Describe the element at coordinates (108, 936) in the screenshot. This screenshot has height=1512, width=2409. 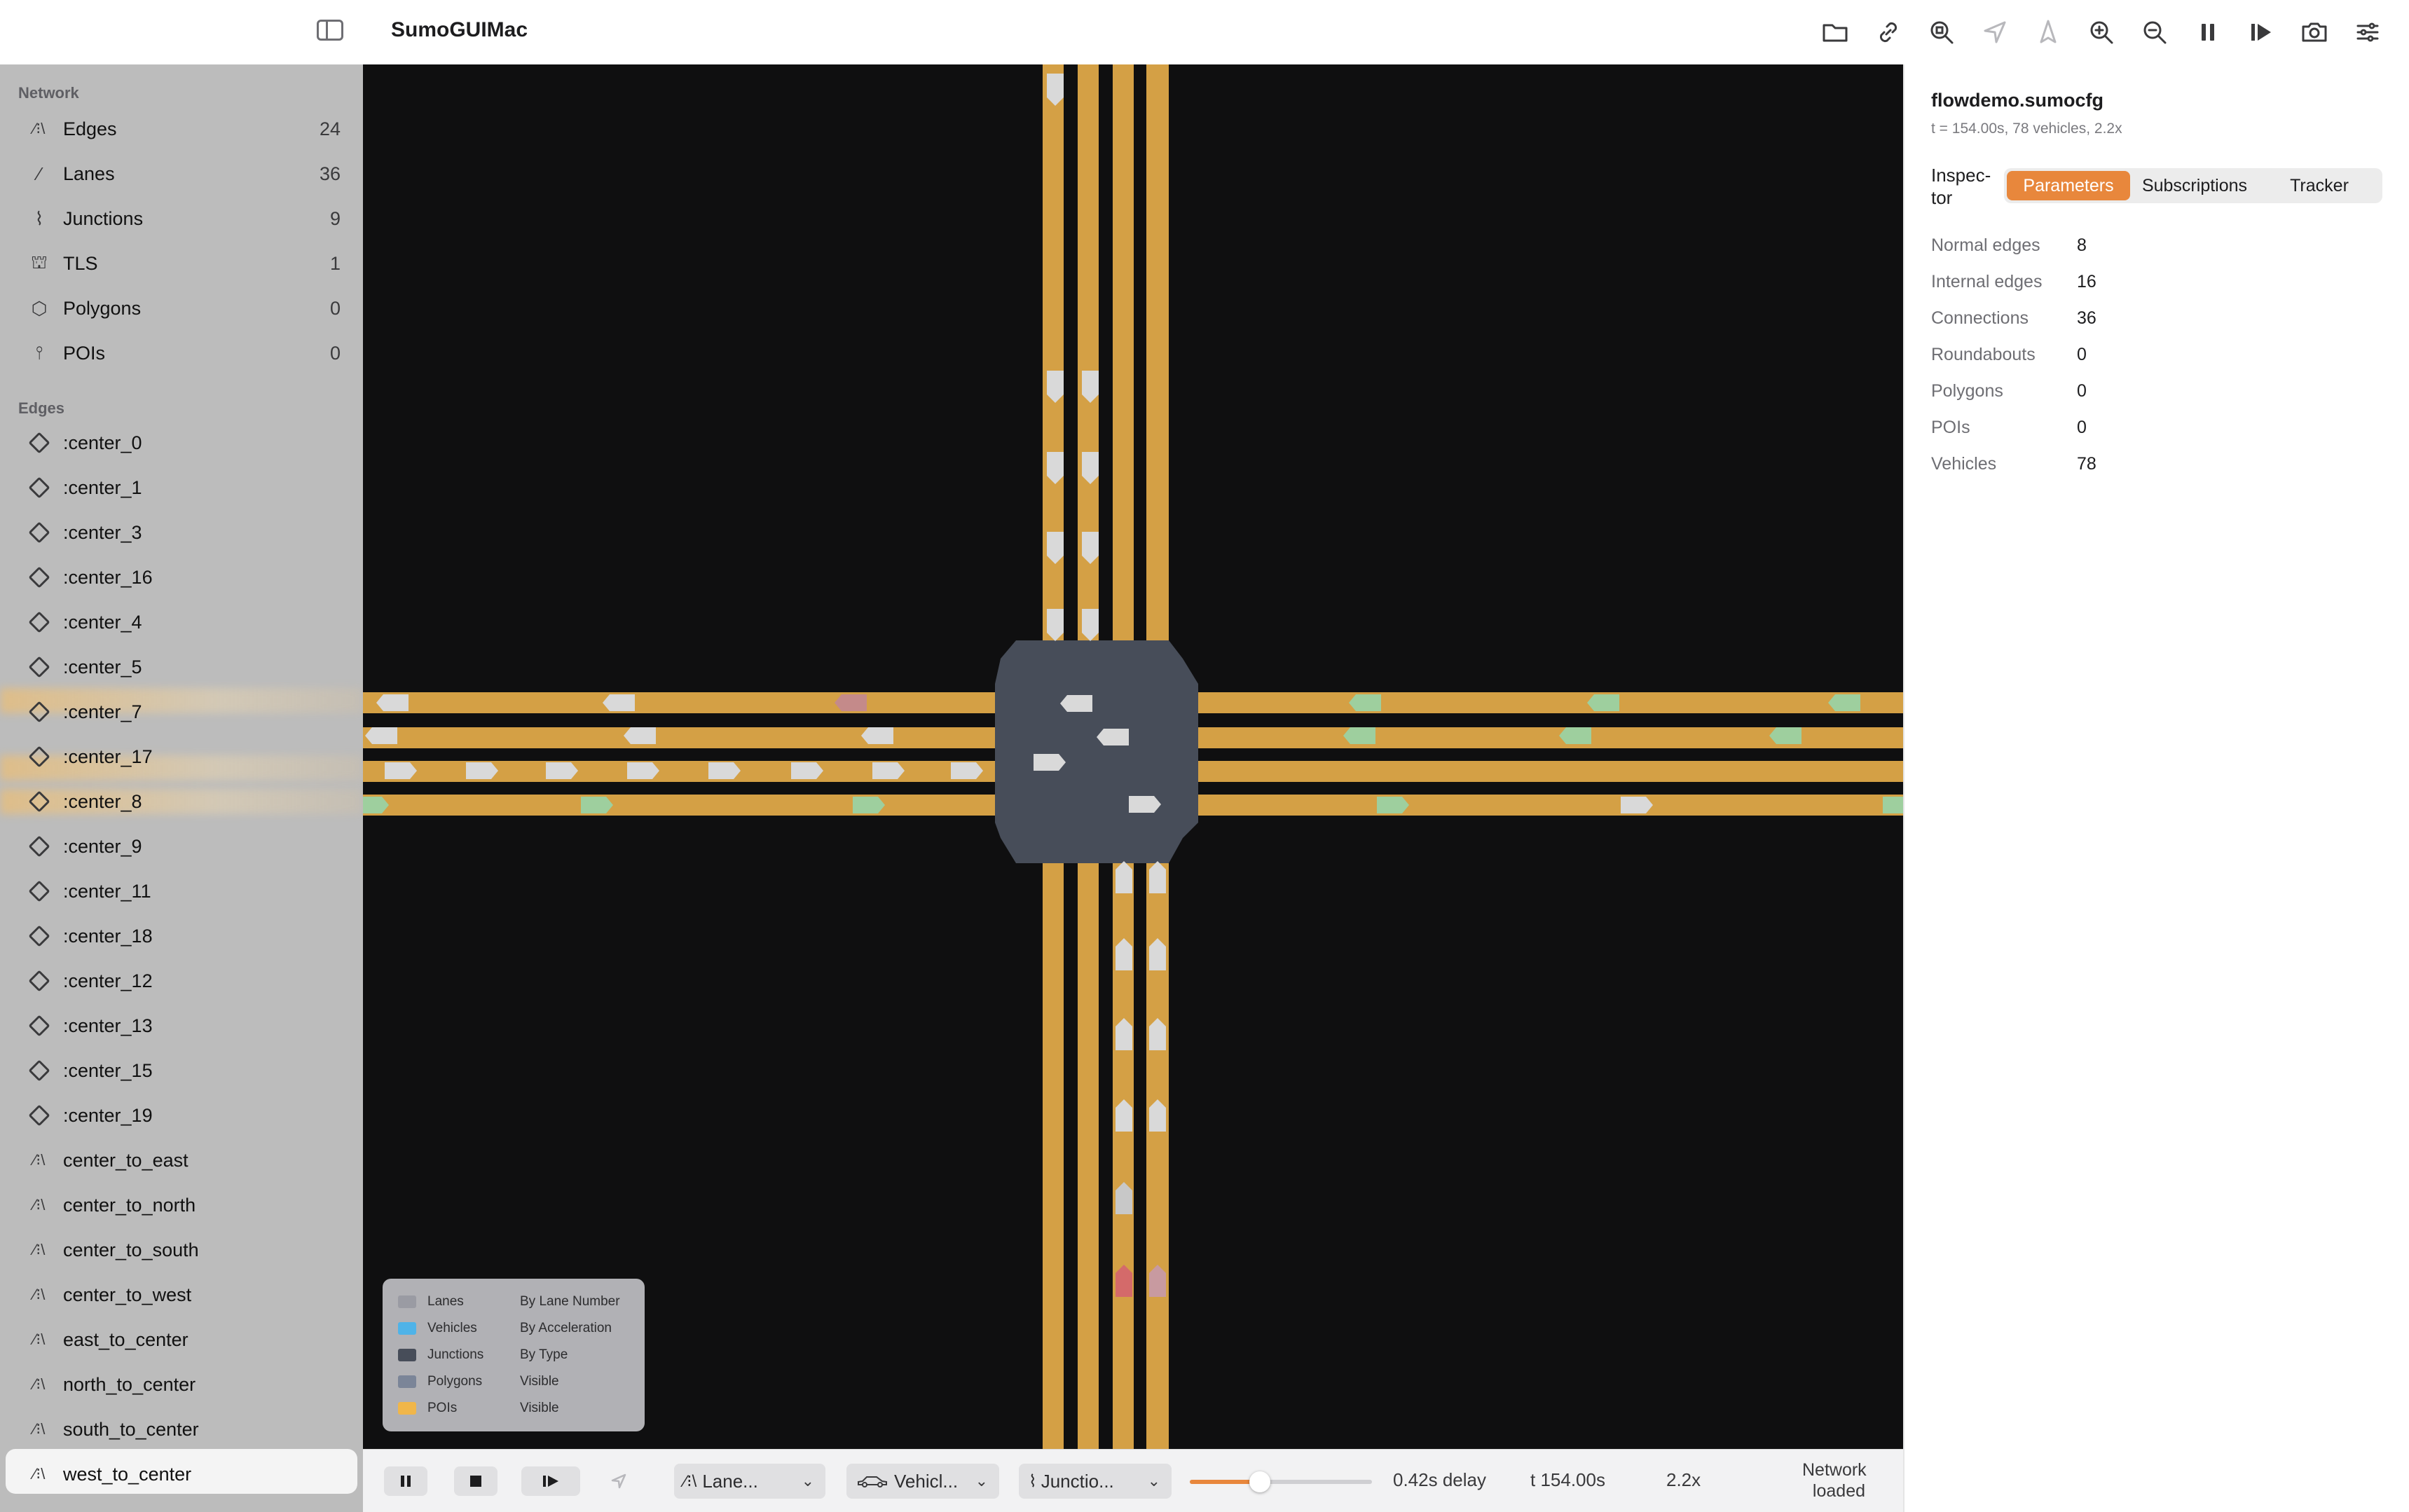
I see `edge-label: :center_18` at that location.